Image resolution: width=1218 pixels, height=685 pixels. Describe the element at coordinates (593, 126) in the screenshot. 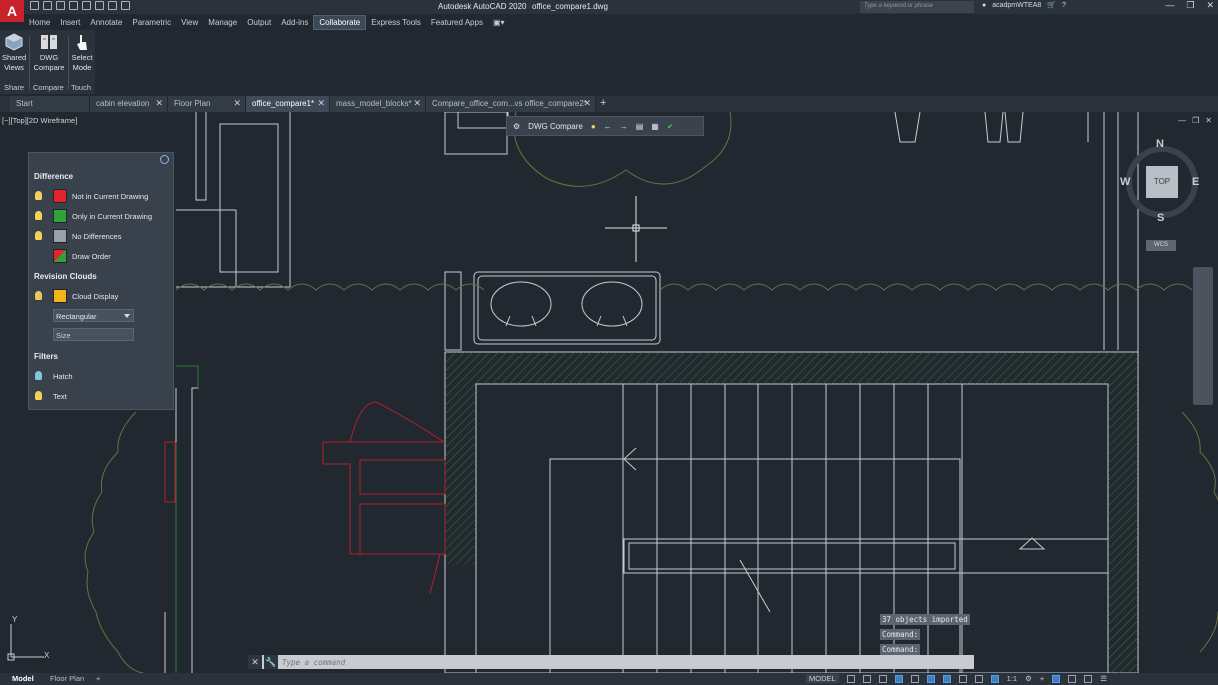

I see `bulb-icon: ●` at that location.